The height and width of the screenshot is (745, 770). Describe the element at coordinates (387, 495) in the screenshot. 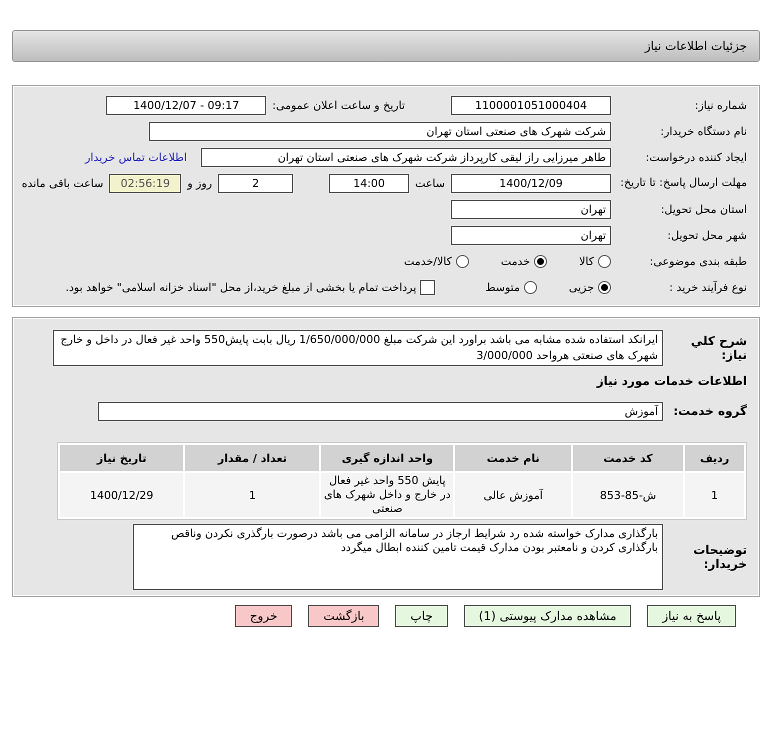

I see `table-cell: پایش 550 واحد غیر فعال در خارج و داخل شهرک های صنعتی` at that location.